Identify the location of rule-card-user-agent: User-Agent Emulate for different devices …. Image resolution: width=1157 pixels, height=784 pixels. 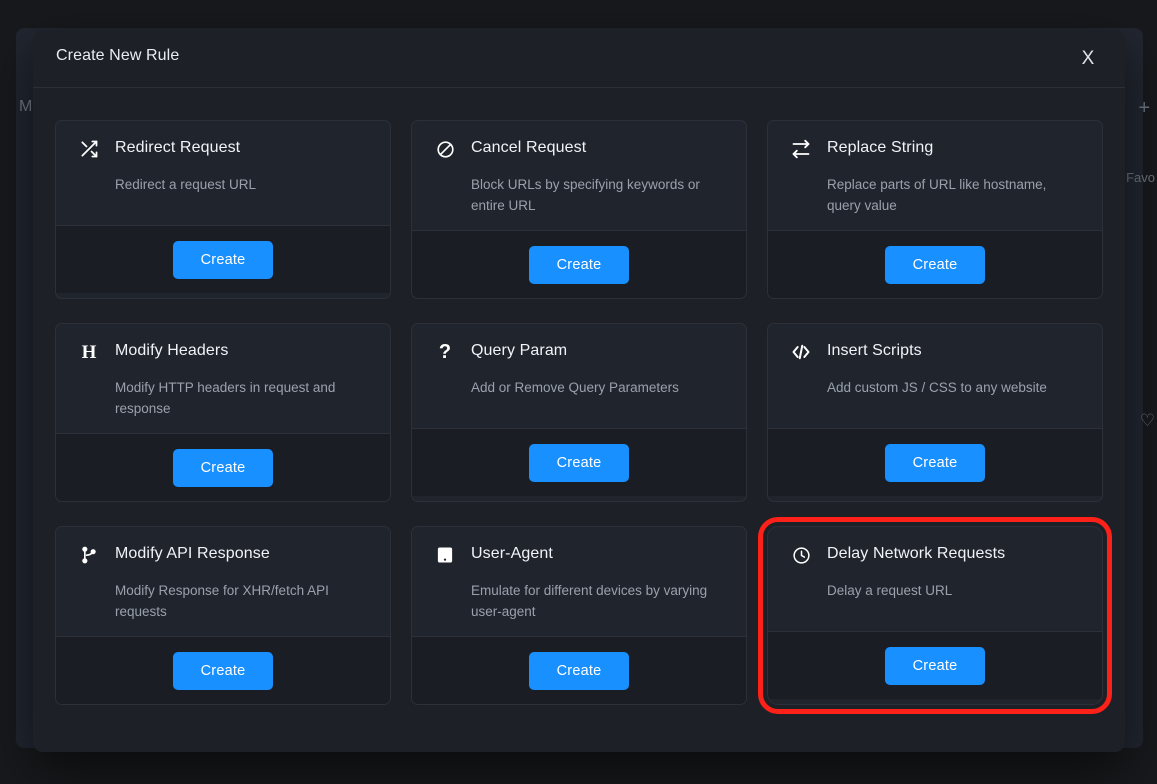
(579, 615).